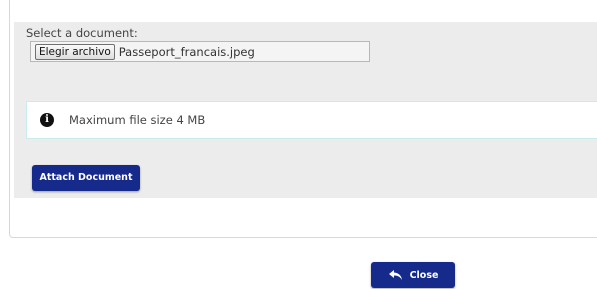 The image size is (597, 289). Describe the element at coordinates (47, 120) in the screenshot. I see `info-circle-icon: i` at that location.